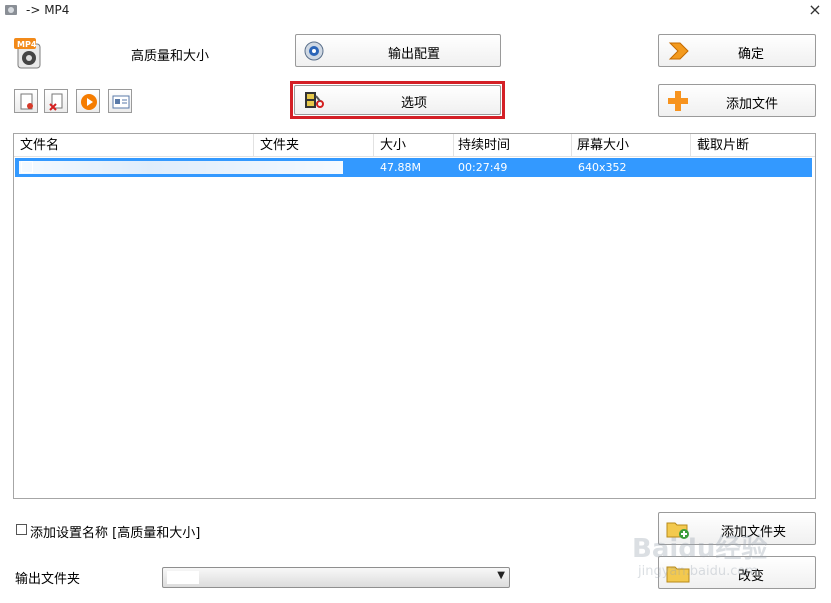  What do you see at coordinates (27, 44) in the screenshot?
I see `svg-text: MP4` at bounding box center [27, 44].